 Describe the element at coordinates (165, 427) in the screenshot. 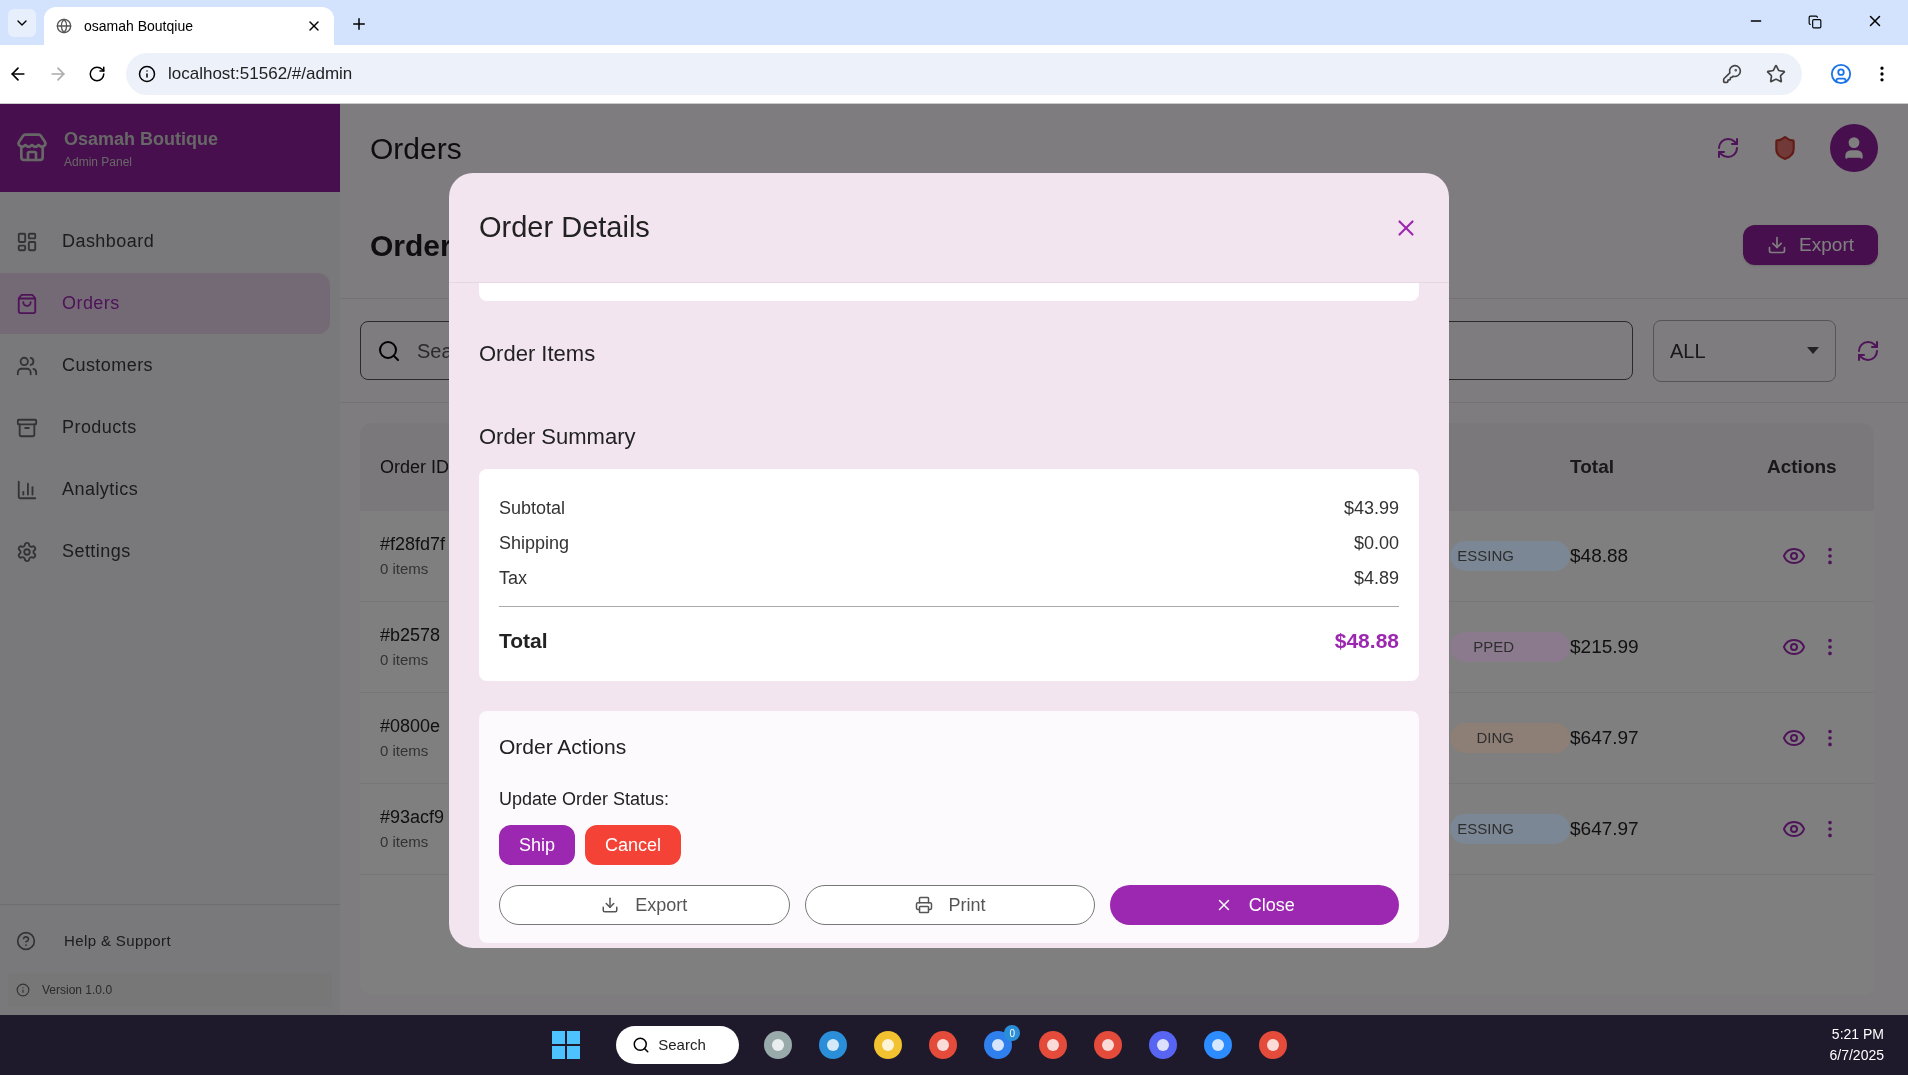

I see `sidebar-item: Products` at that location.